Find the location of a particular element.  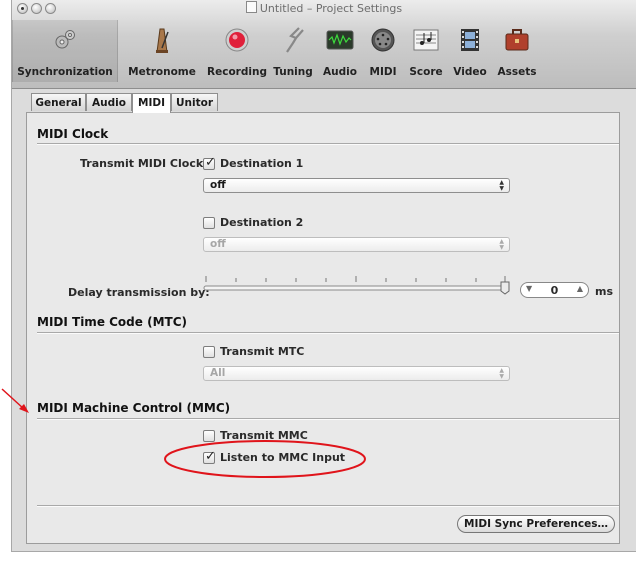

red-highlight-ellipse is located at coordinates (265, 459).